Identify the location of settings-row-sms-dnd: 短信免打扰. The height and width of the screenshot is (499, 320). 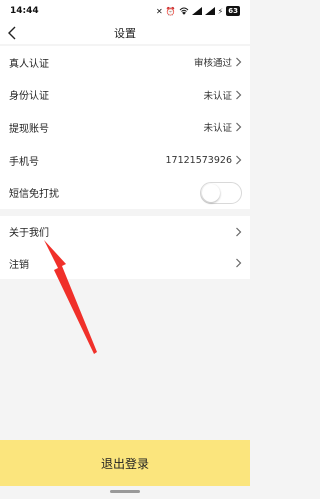
(125, 192).